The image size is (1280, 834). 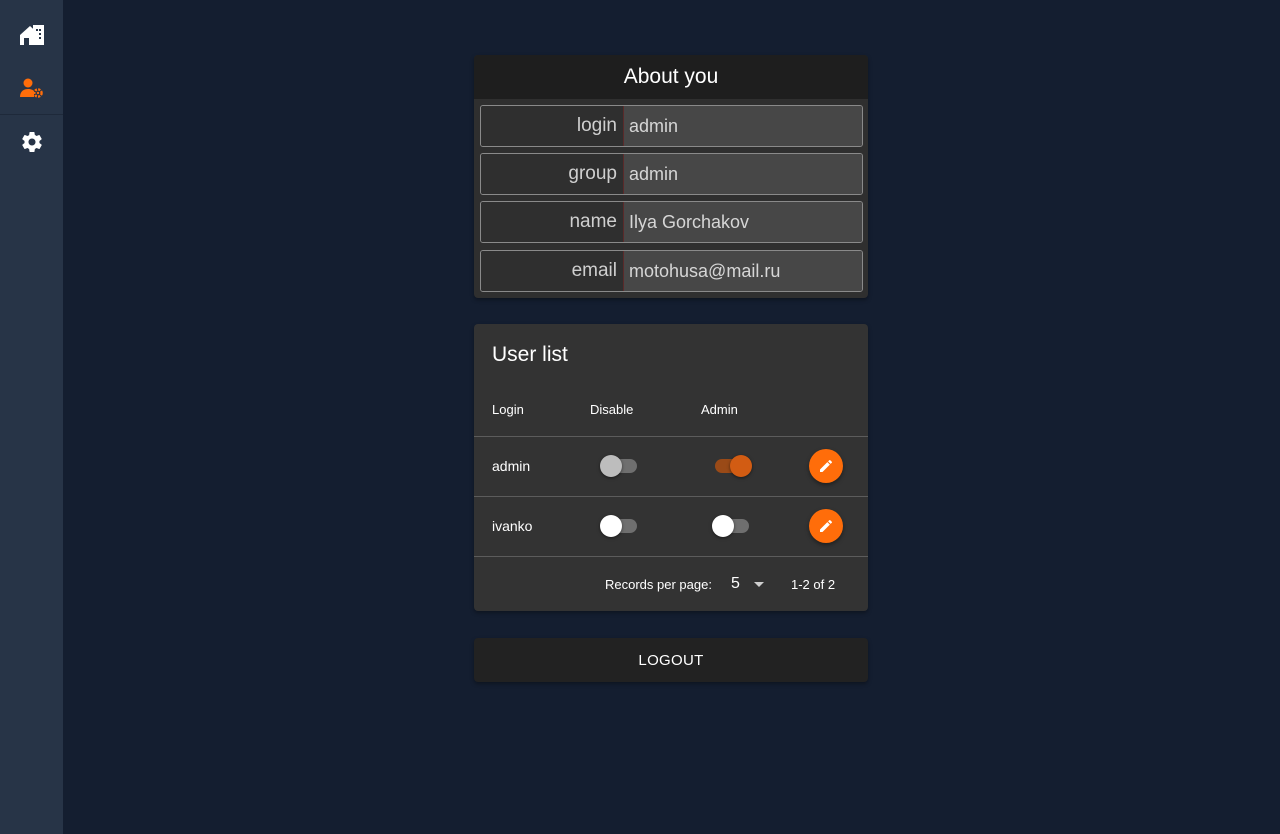 I want to click on login-field-label: login, so click(x=552, y=126).